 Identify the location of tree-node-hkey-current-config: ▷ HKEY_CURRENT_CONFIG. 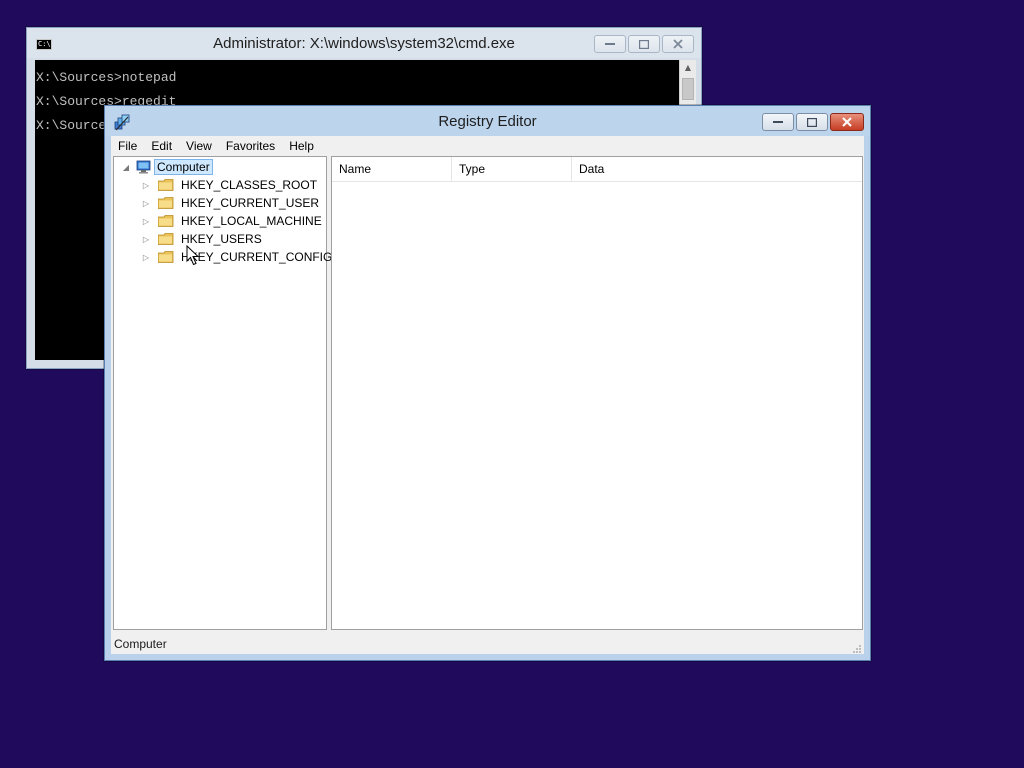
(237, 257).